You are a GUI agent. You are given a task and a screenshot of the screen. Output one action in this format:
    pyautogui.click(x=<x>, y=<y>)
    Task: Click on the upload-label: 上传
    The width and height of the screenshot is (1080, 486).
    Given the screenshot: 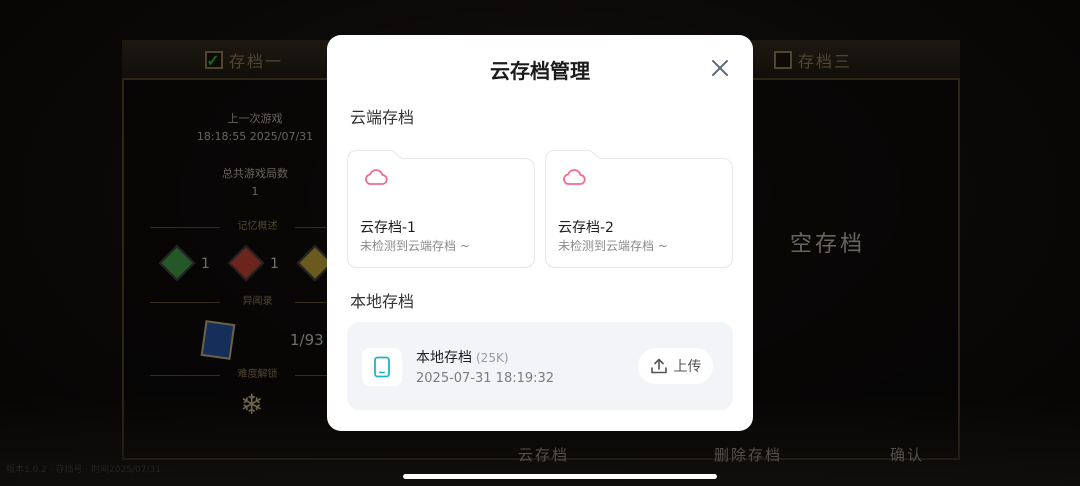 What is the action you would take?
    pyautogui.click(x=687, y=367)
    